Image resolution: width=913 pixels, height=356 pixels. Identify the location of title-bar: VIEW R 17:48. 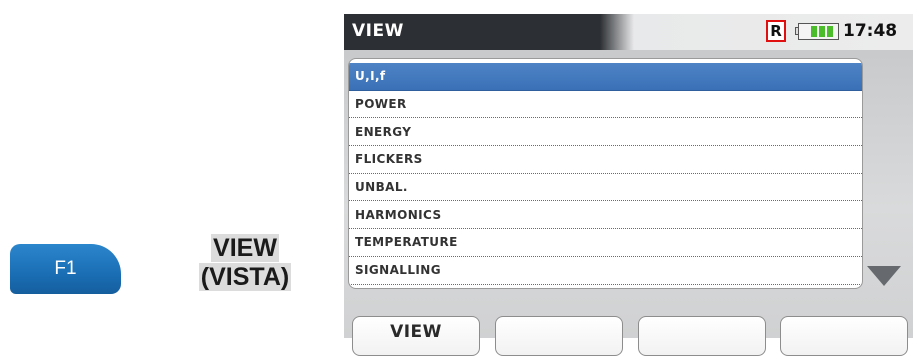
(628, 32).